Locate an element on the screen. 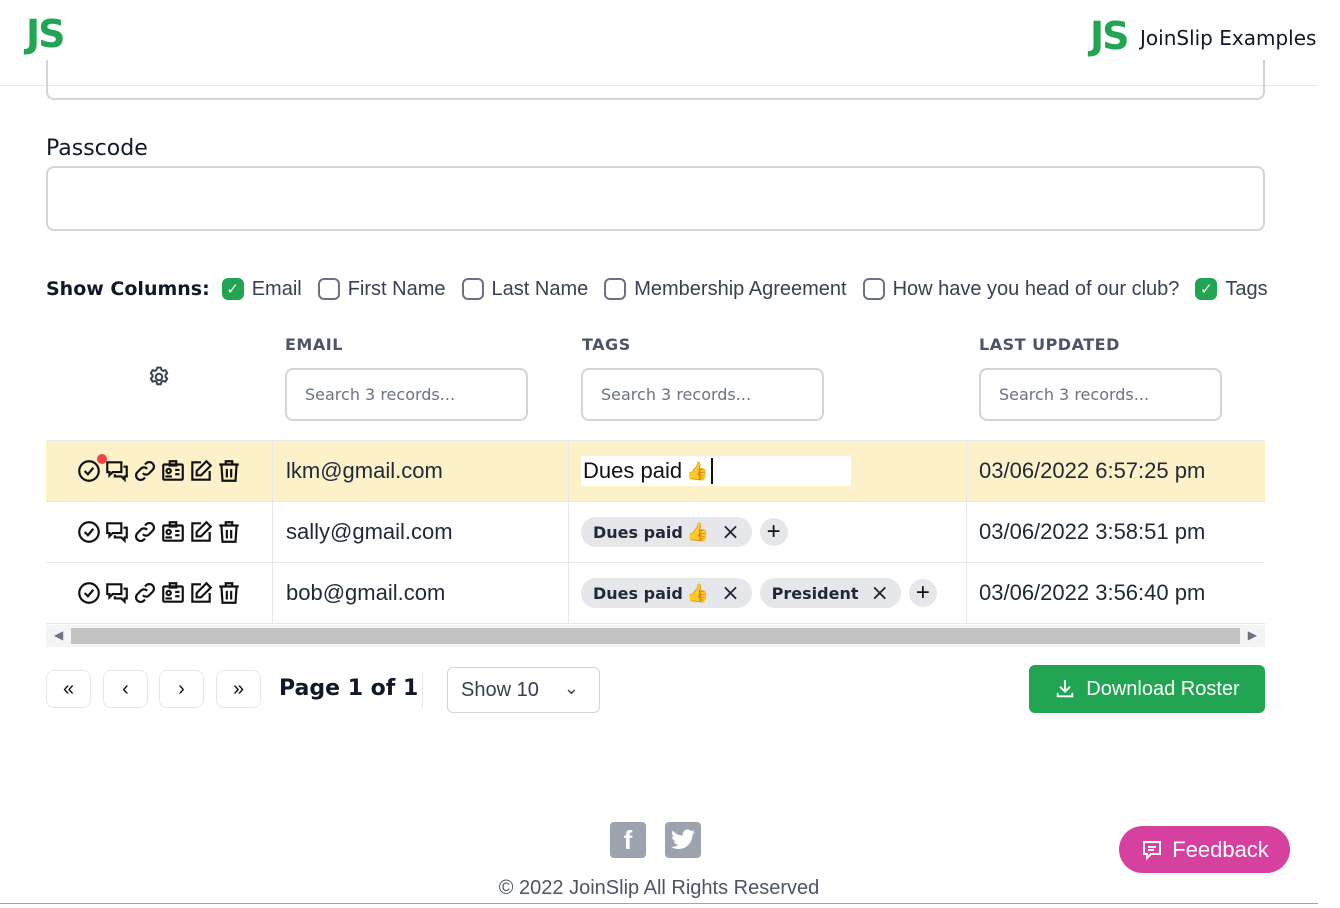 This screenshot has height=908, width=1340. tag-chip: Dues paid 👍 × is located at coordinates (666, 532).